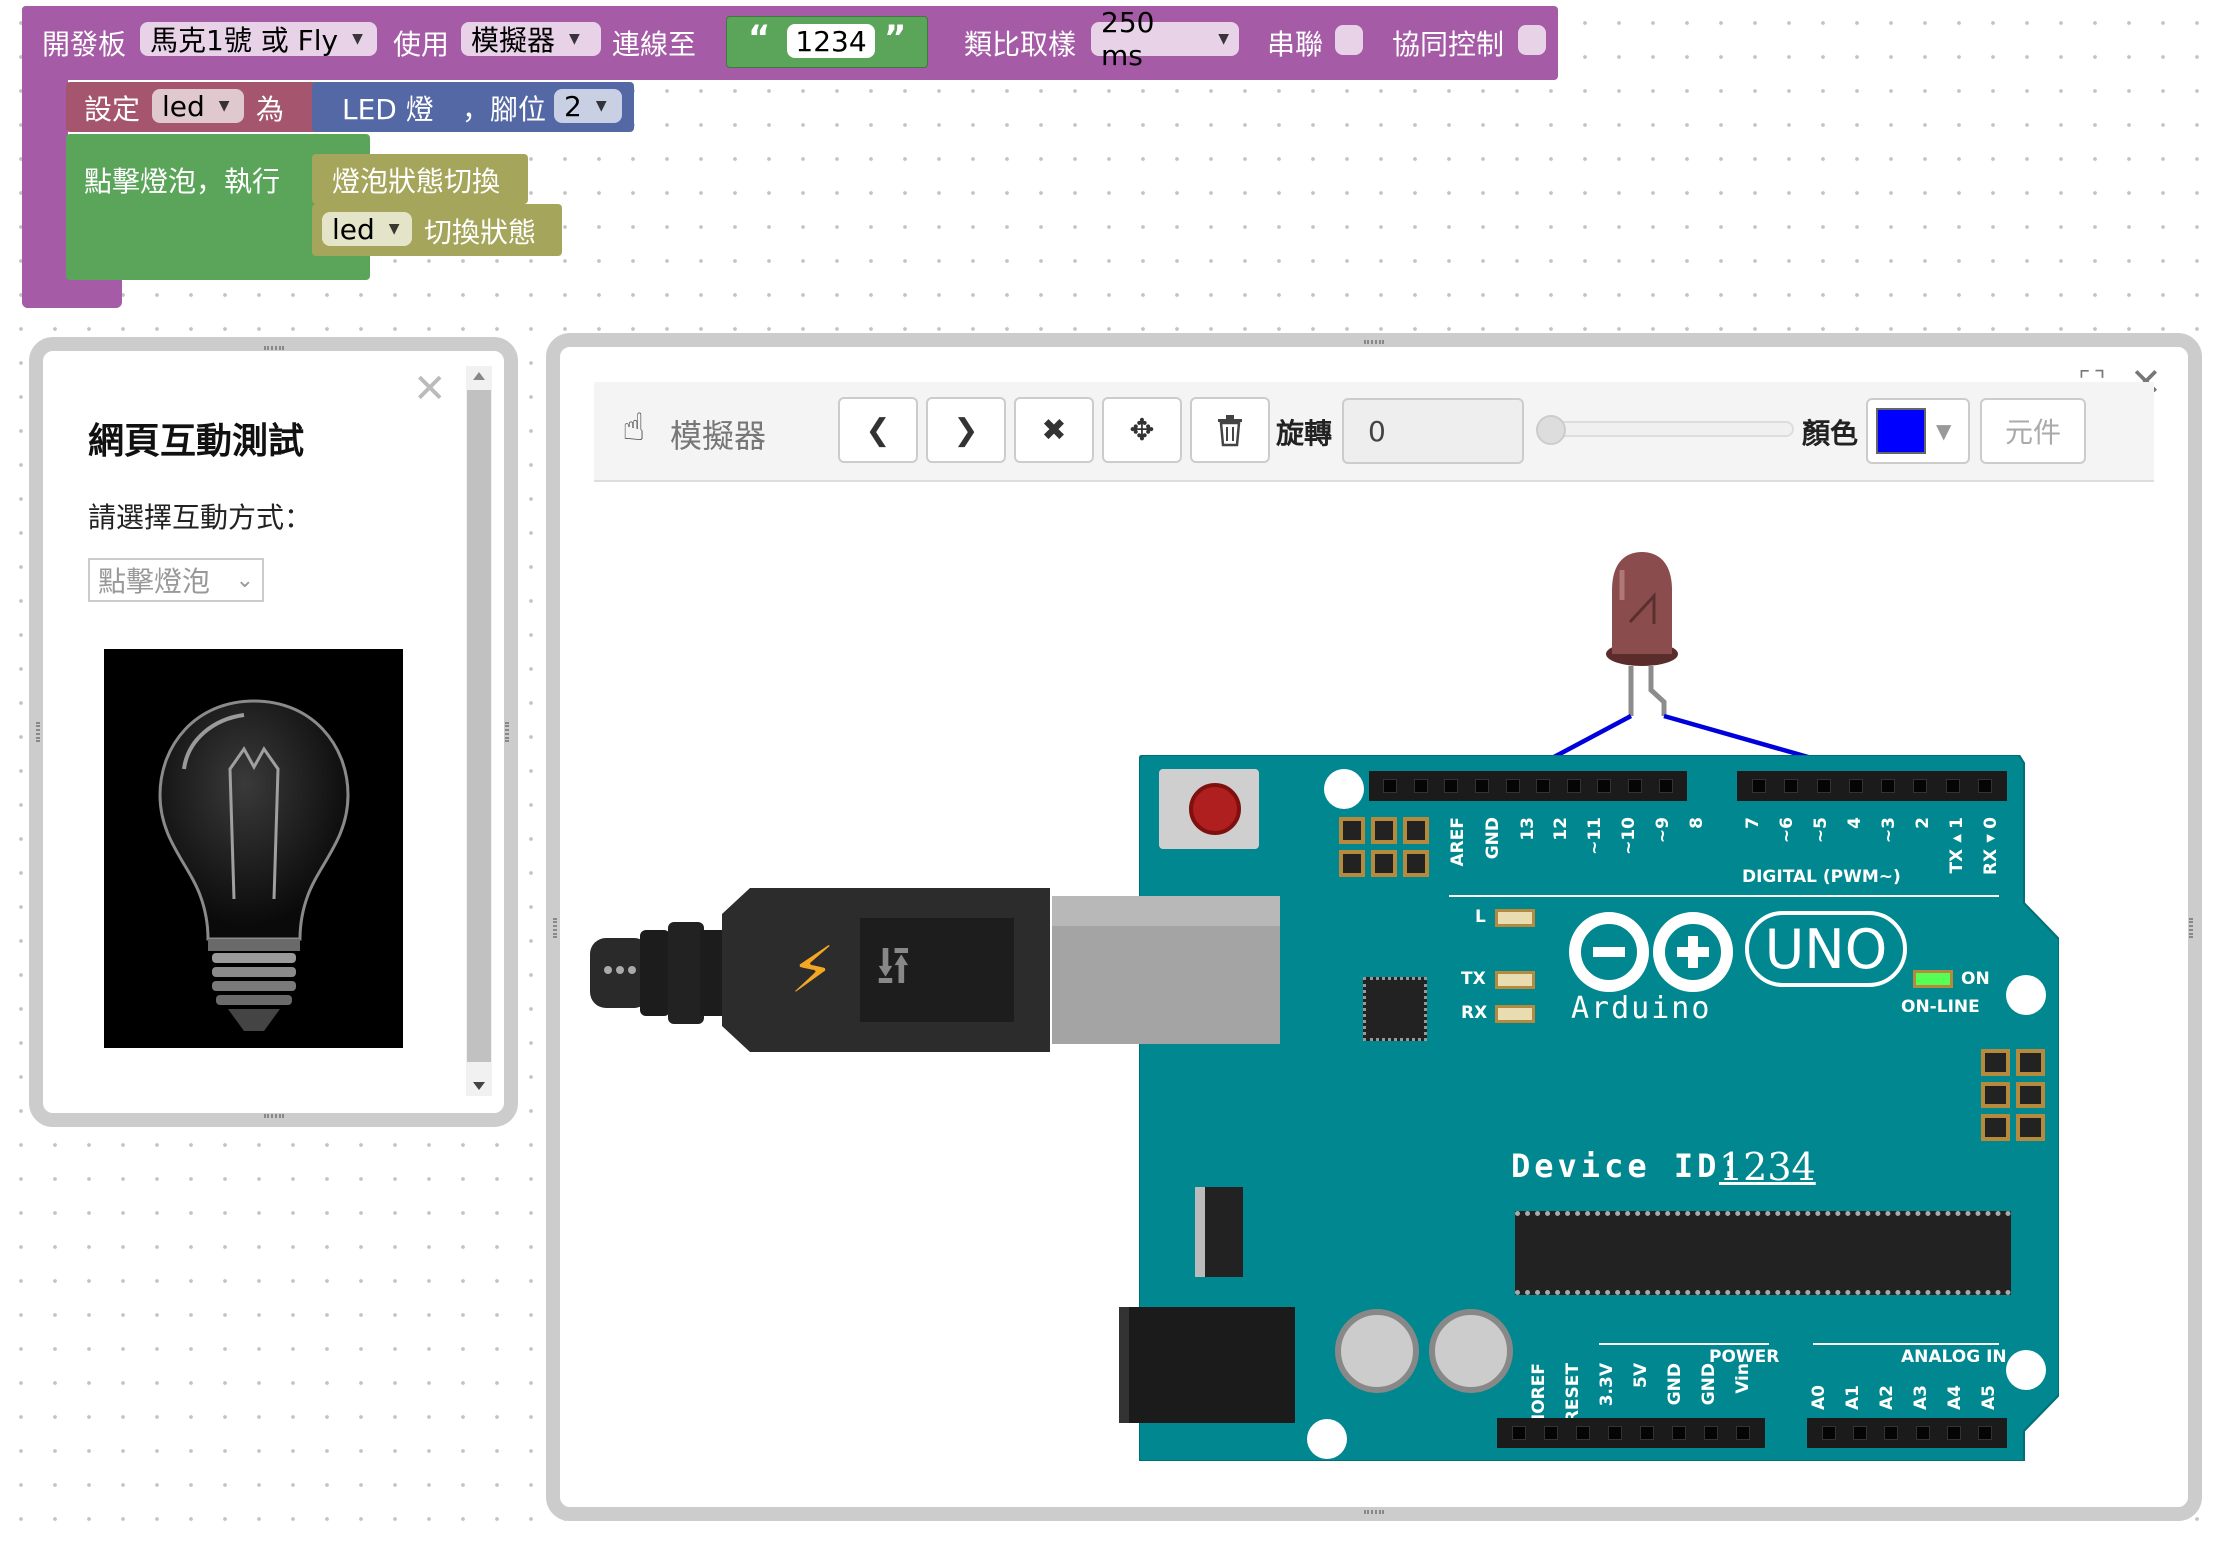  I want to click on digital-header-left, so click(1528, 786).